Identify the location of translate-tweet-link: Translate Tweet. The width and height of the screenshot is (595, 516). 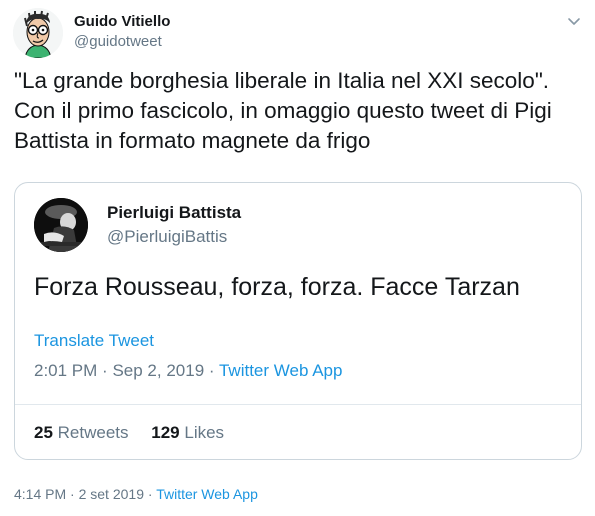
(94, 341).